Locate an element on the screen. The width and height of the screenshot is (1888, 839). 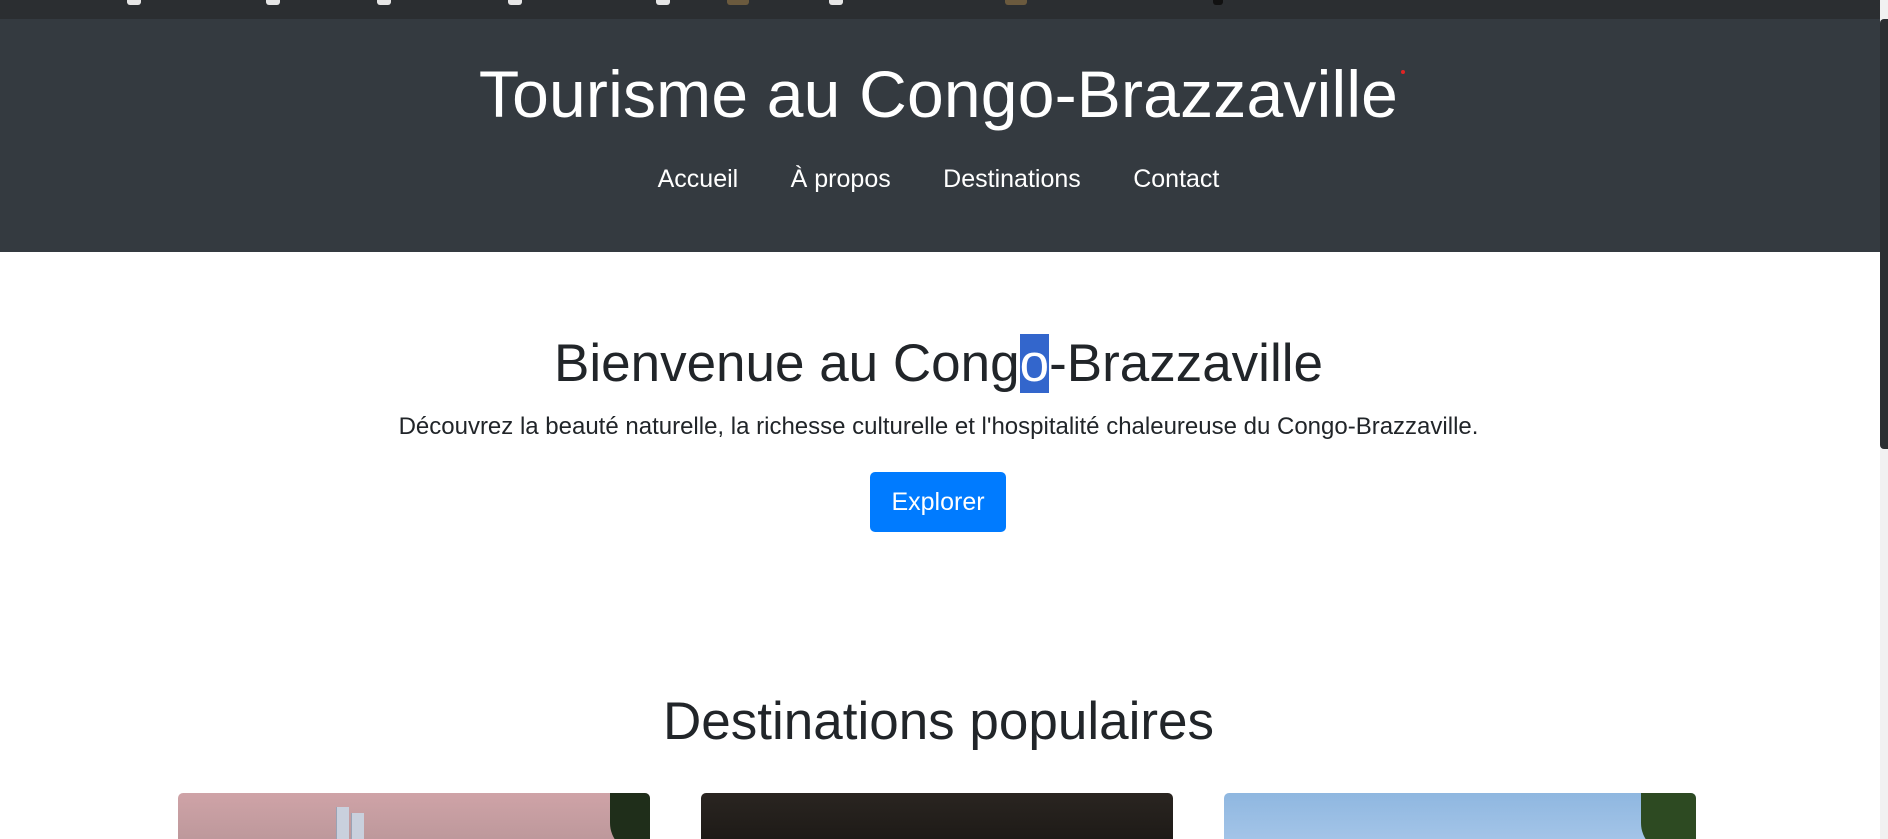
hero-title-selection: o is located at coordinates (1034, 363).